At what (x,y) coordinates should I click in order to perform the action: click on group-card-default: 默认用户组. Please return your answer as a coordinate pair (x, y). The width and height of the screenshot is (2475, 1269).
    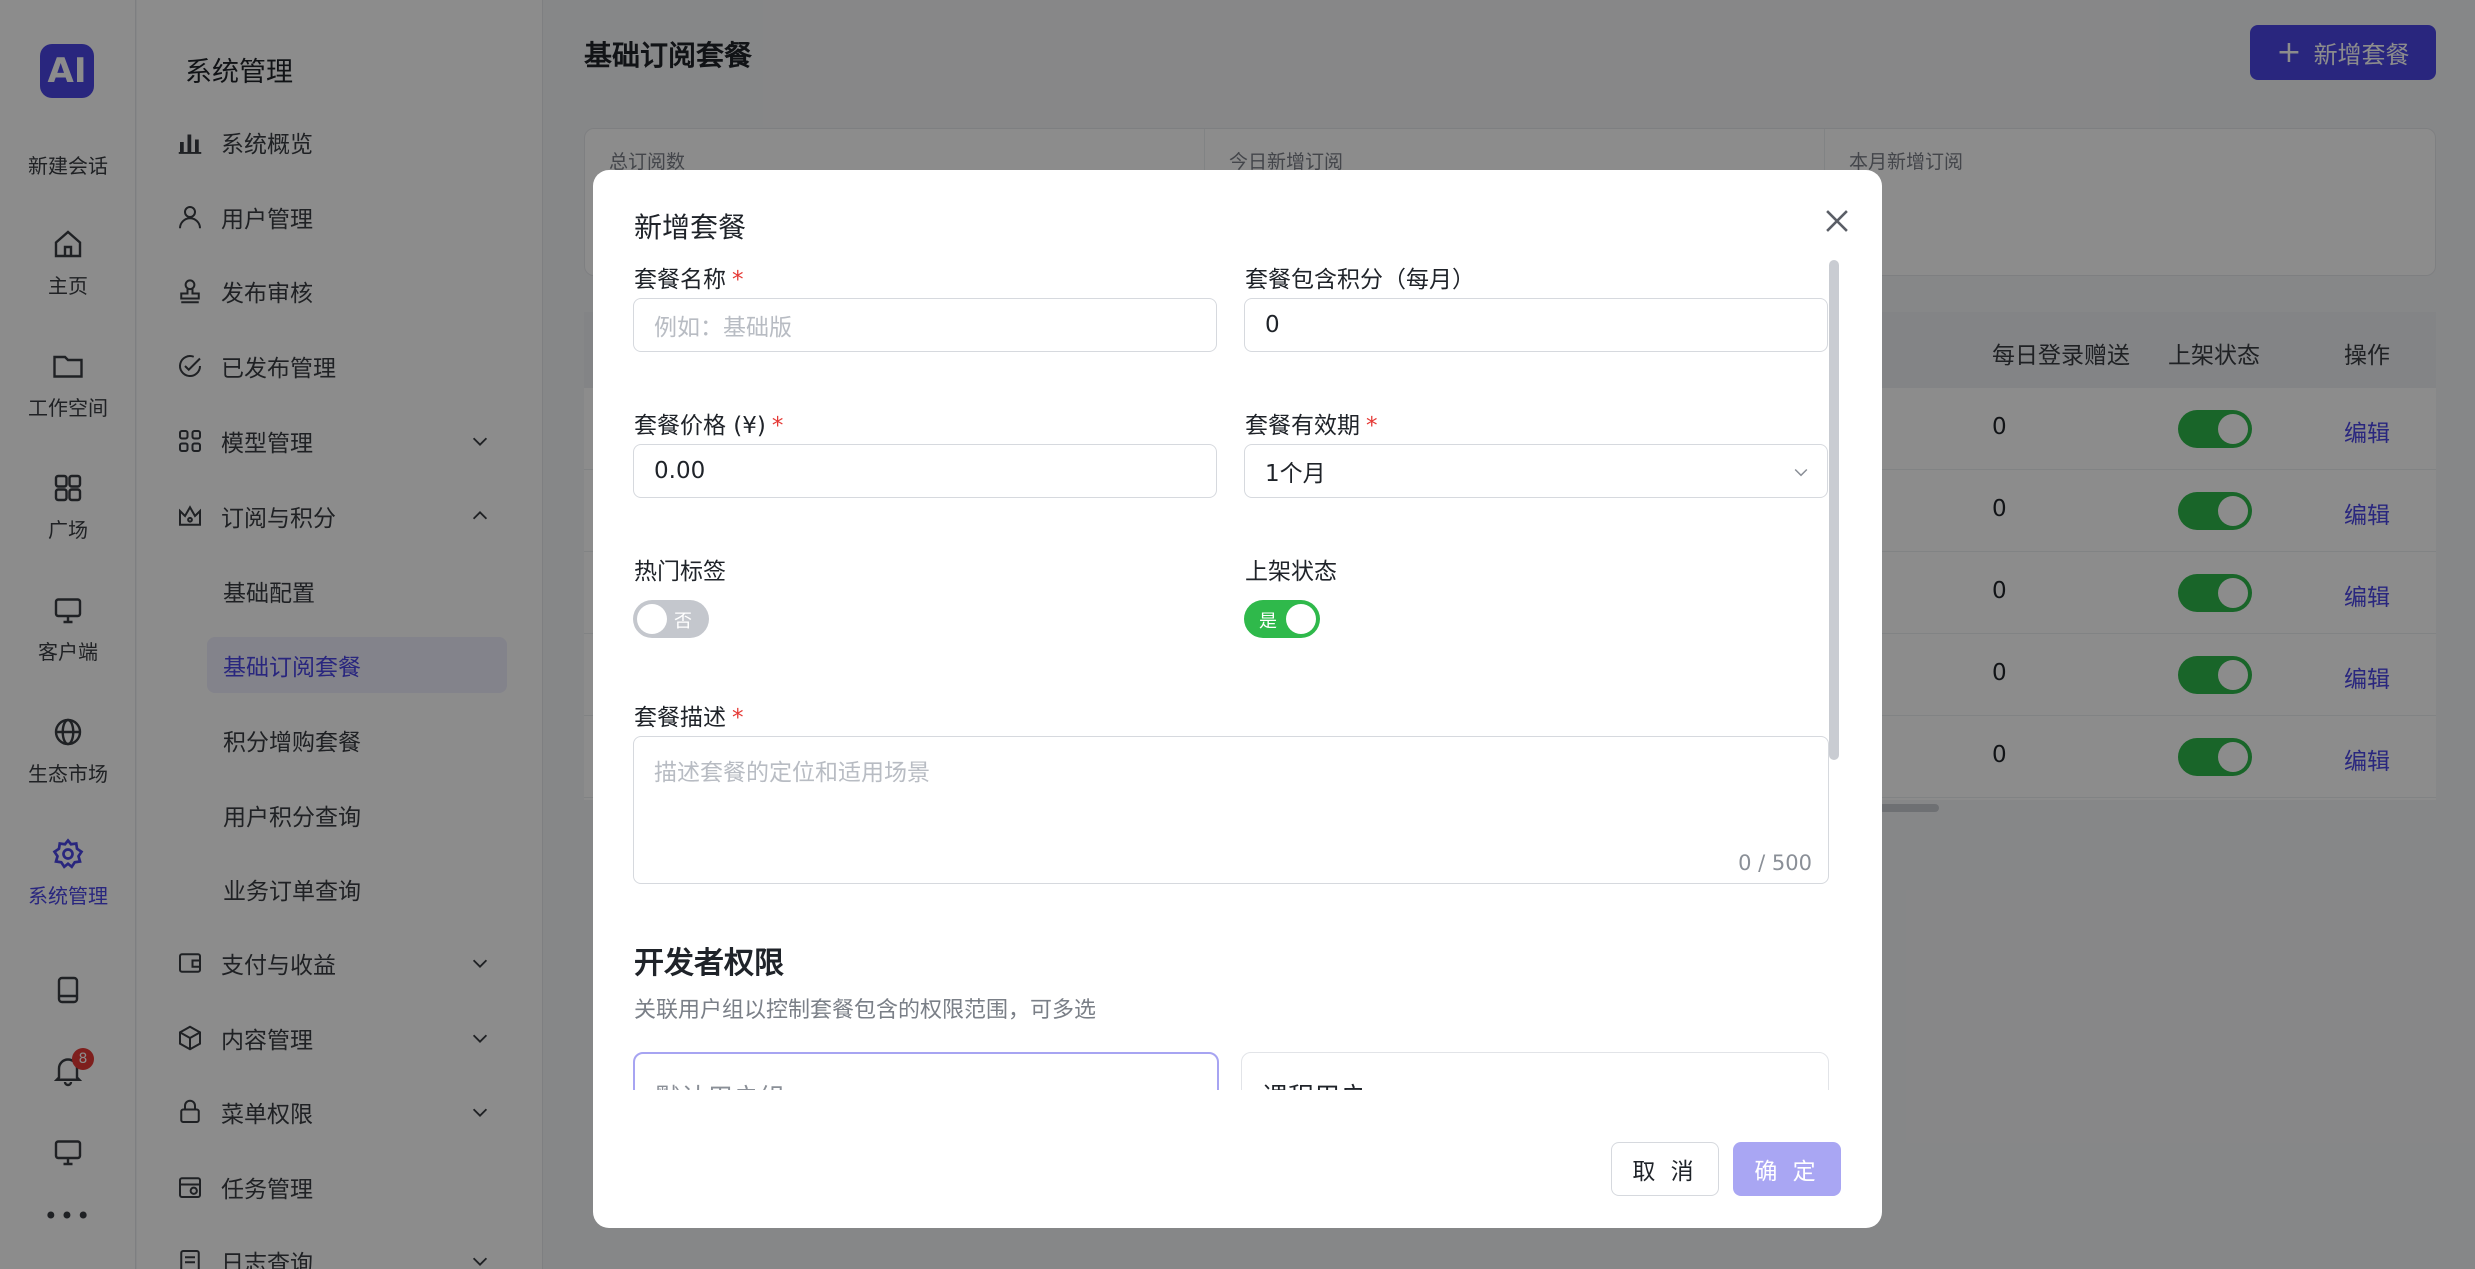
    Looking at the image, I should click on (926, 1071).